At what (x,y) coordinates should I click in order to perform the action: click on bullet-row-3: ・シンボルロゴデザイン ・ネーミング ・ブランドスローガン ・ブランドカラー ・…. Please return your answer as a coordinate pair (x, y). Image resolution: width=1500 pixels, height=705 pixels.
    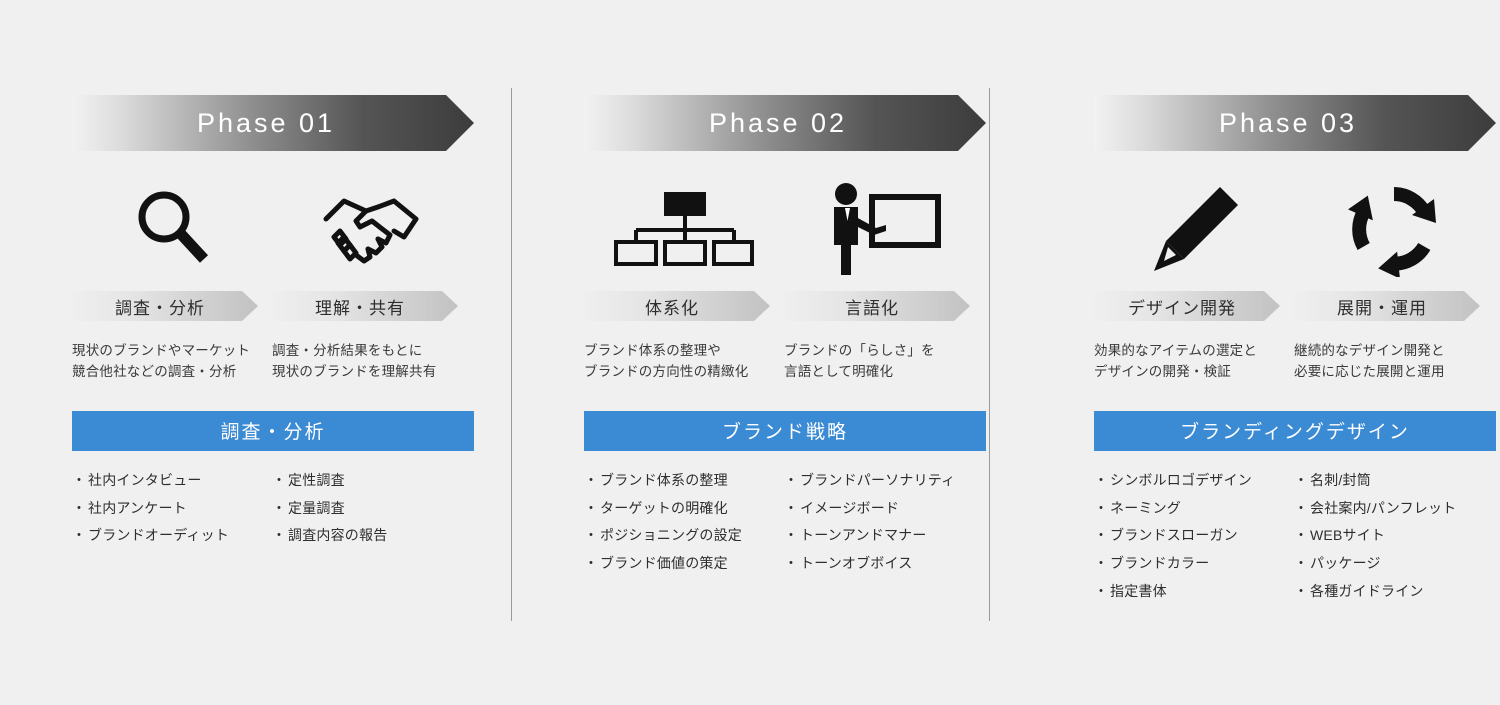
    Looking at the image, I should click on (1297, 536).